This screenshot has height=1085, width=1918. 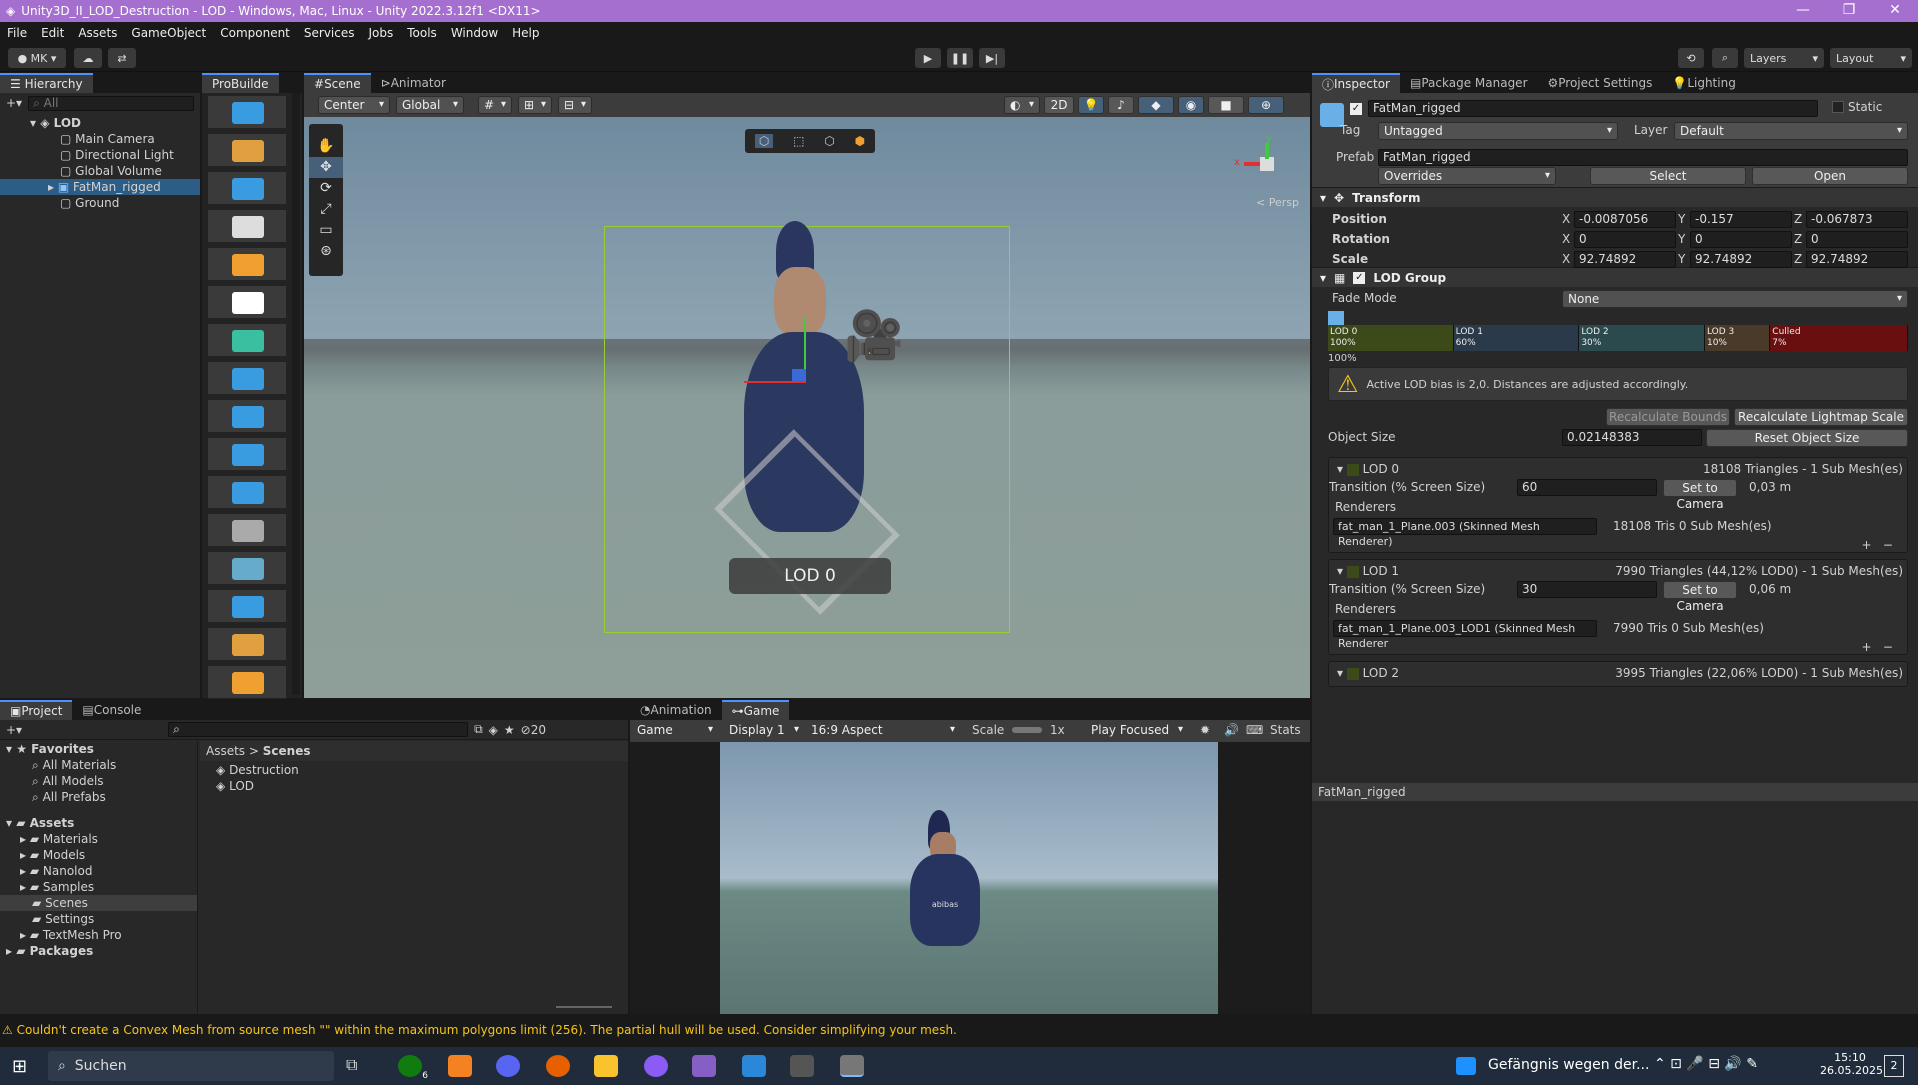 What do you see at coordinates (1191, 105) in the screenshot?
I see `visibility-toggle: ◉` at bounding box center [1191, 105].